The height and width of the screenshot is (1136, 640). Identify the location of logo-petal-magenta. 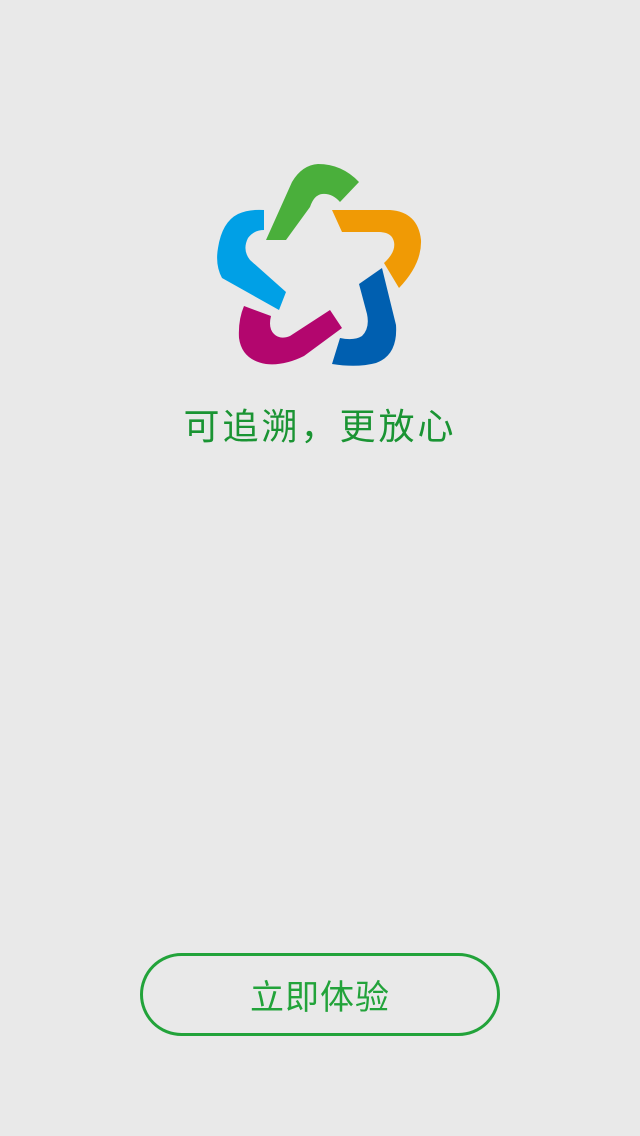
(290, 335).